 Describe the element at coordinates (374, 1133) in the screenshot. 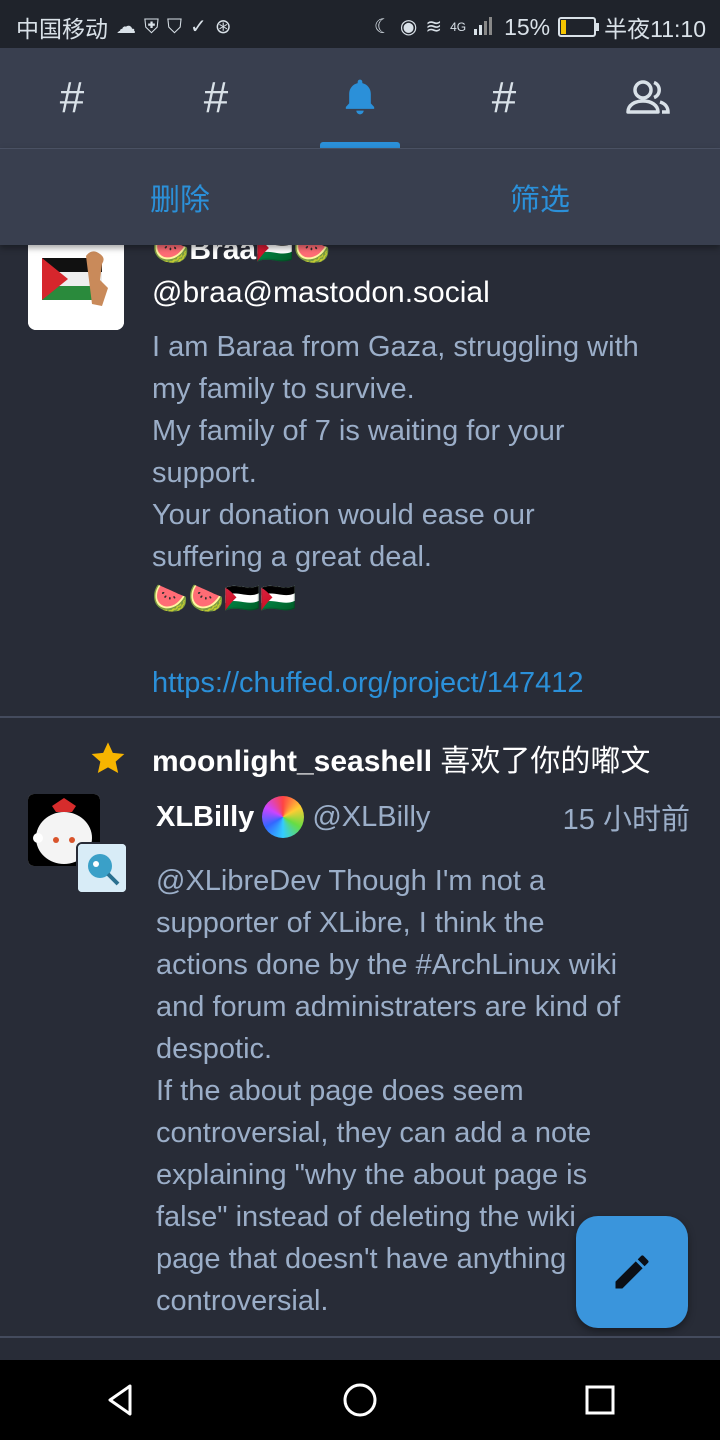

I see `post-text-line: controversial, they can add a note` at that location.